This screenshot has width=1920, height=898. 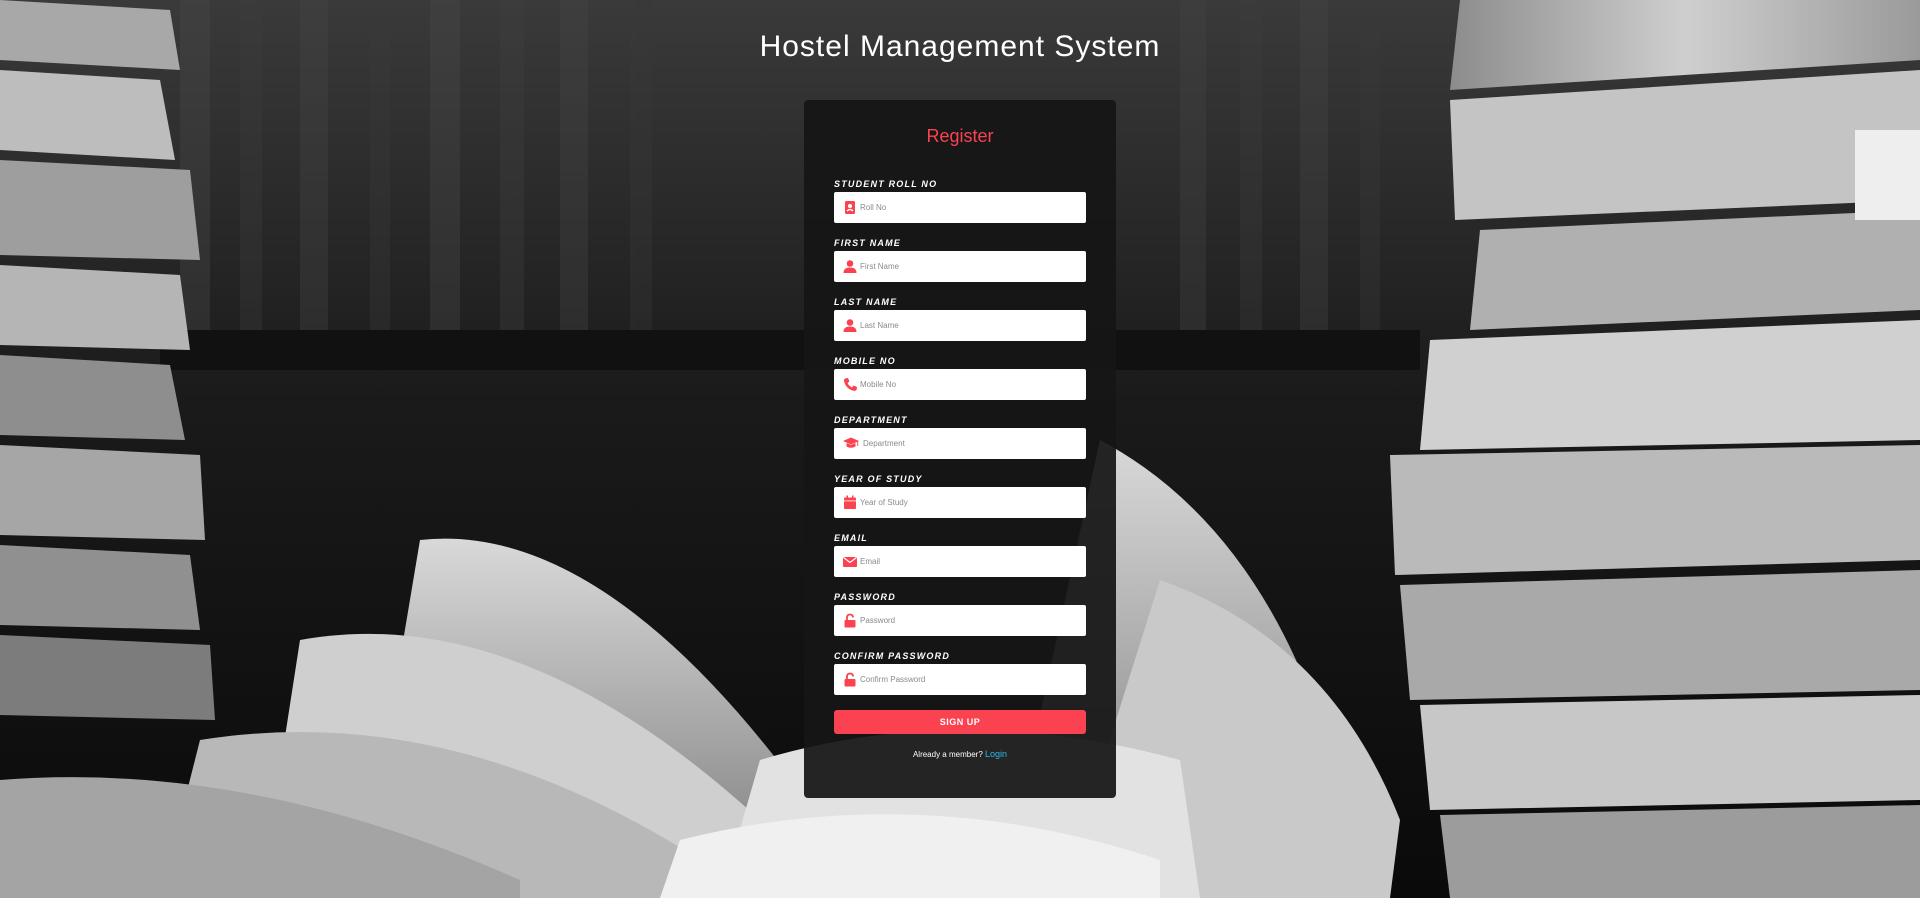 What do you see at coordinates (970, 384) in the screenshot?
I see `mobile-no-input` at bounding box center [970, 384].